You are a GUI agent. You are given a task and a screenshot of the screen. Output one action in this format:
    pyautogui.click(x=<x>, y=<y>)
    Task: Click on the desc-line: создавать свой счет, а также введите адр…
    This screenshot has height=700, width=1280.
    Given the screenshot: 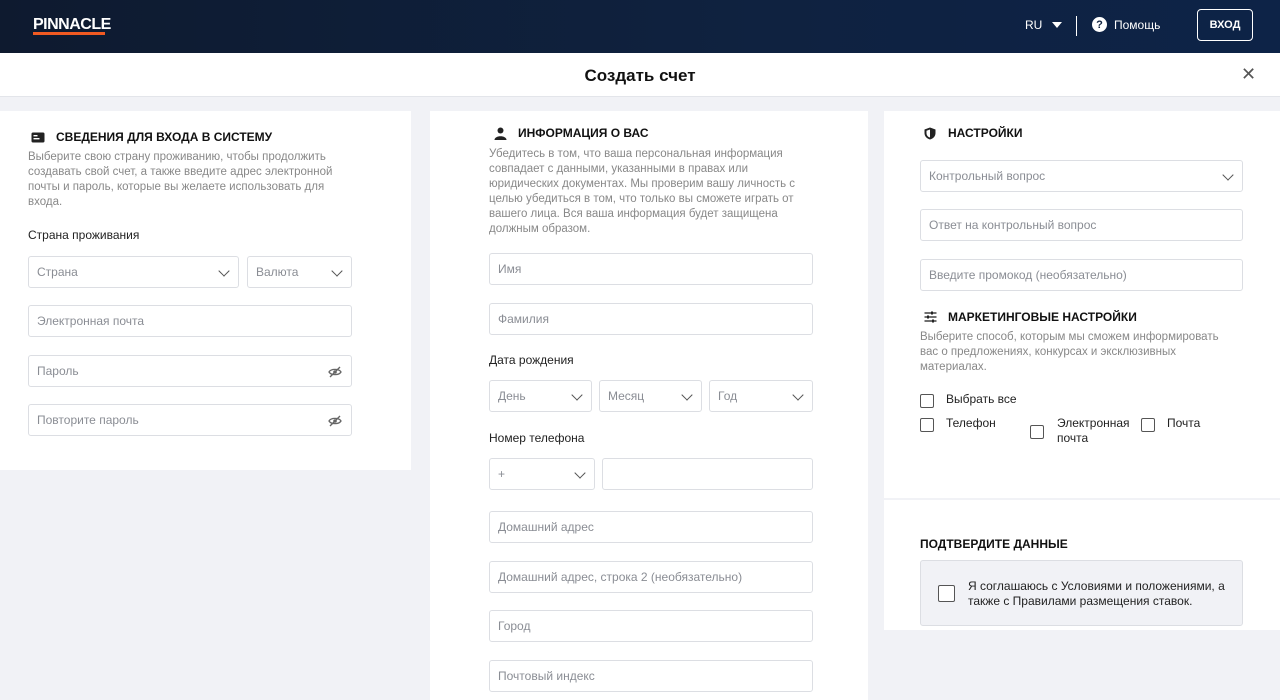 What is the action you would take?
    pyautogui.click(x=180, y=172)
    